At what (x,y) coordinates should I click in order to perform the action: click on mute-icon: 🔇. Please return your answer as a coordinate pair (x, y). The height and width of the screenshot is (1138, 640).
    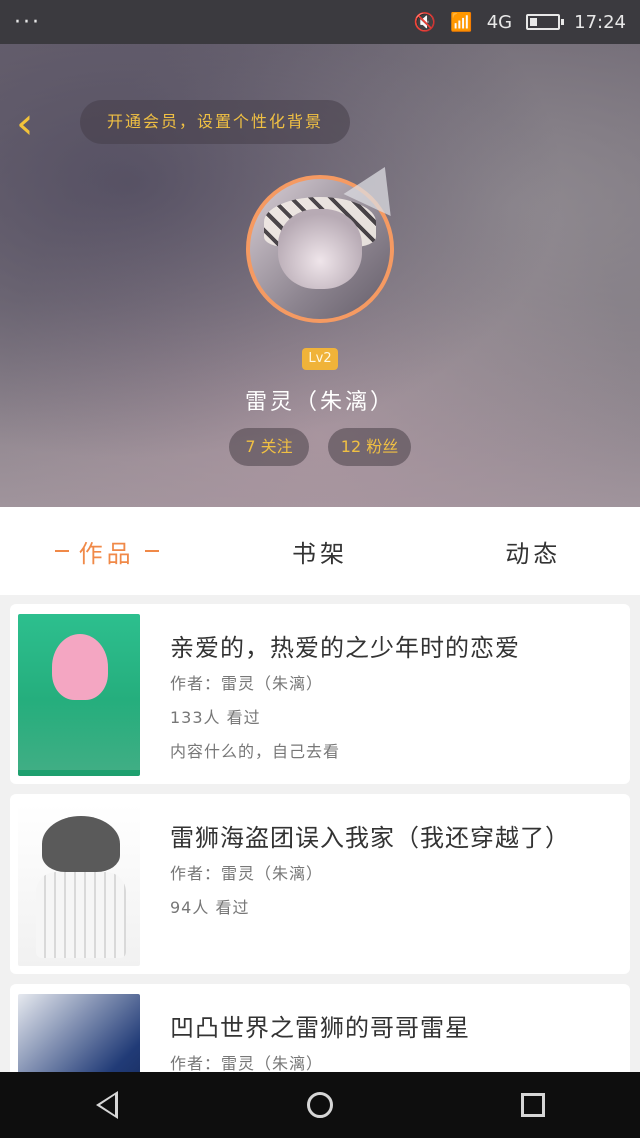
    Looking at the image, I should click on (425, 22).